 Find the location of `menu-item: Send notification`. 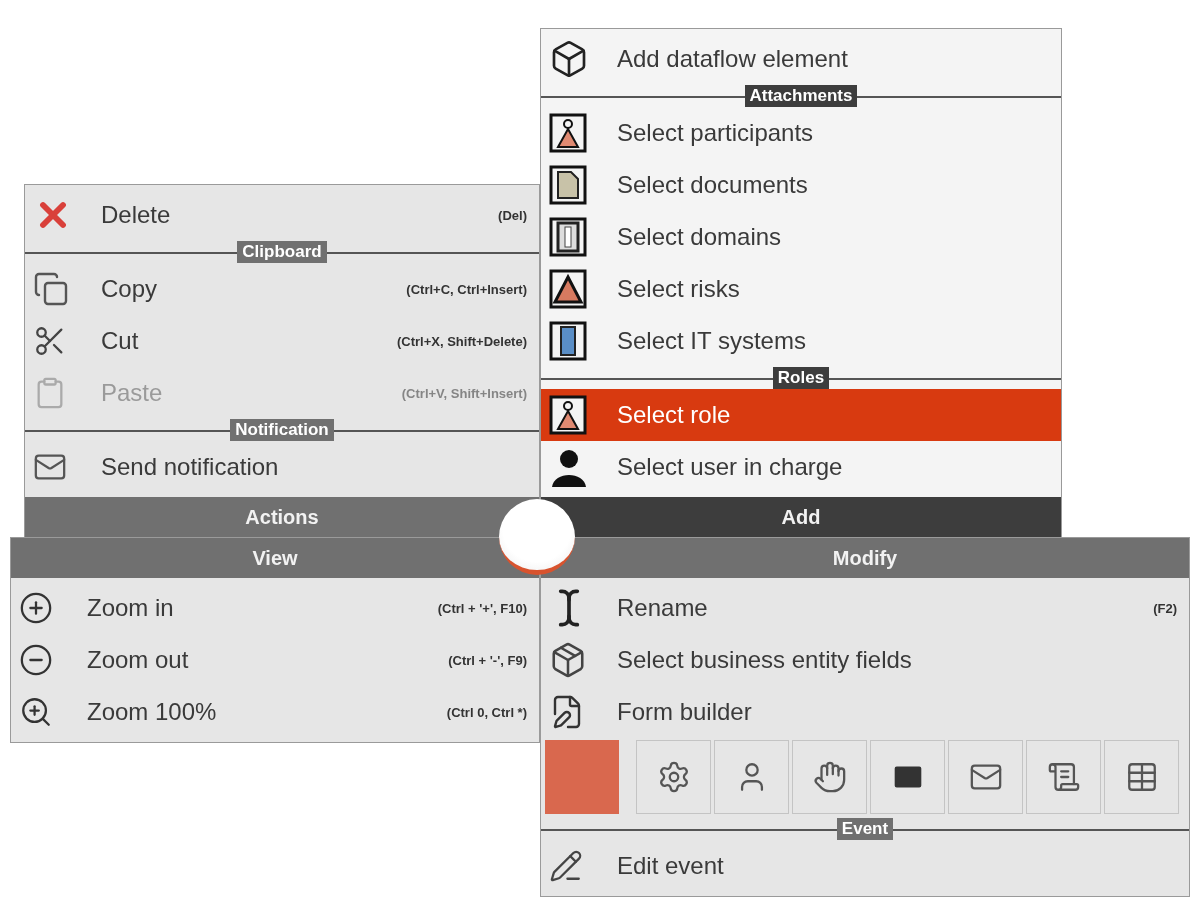

menu-item: Send notification is located at coordinates (282, 467).